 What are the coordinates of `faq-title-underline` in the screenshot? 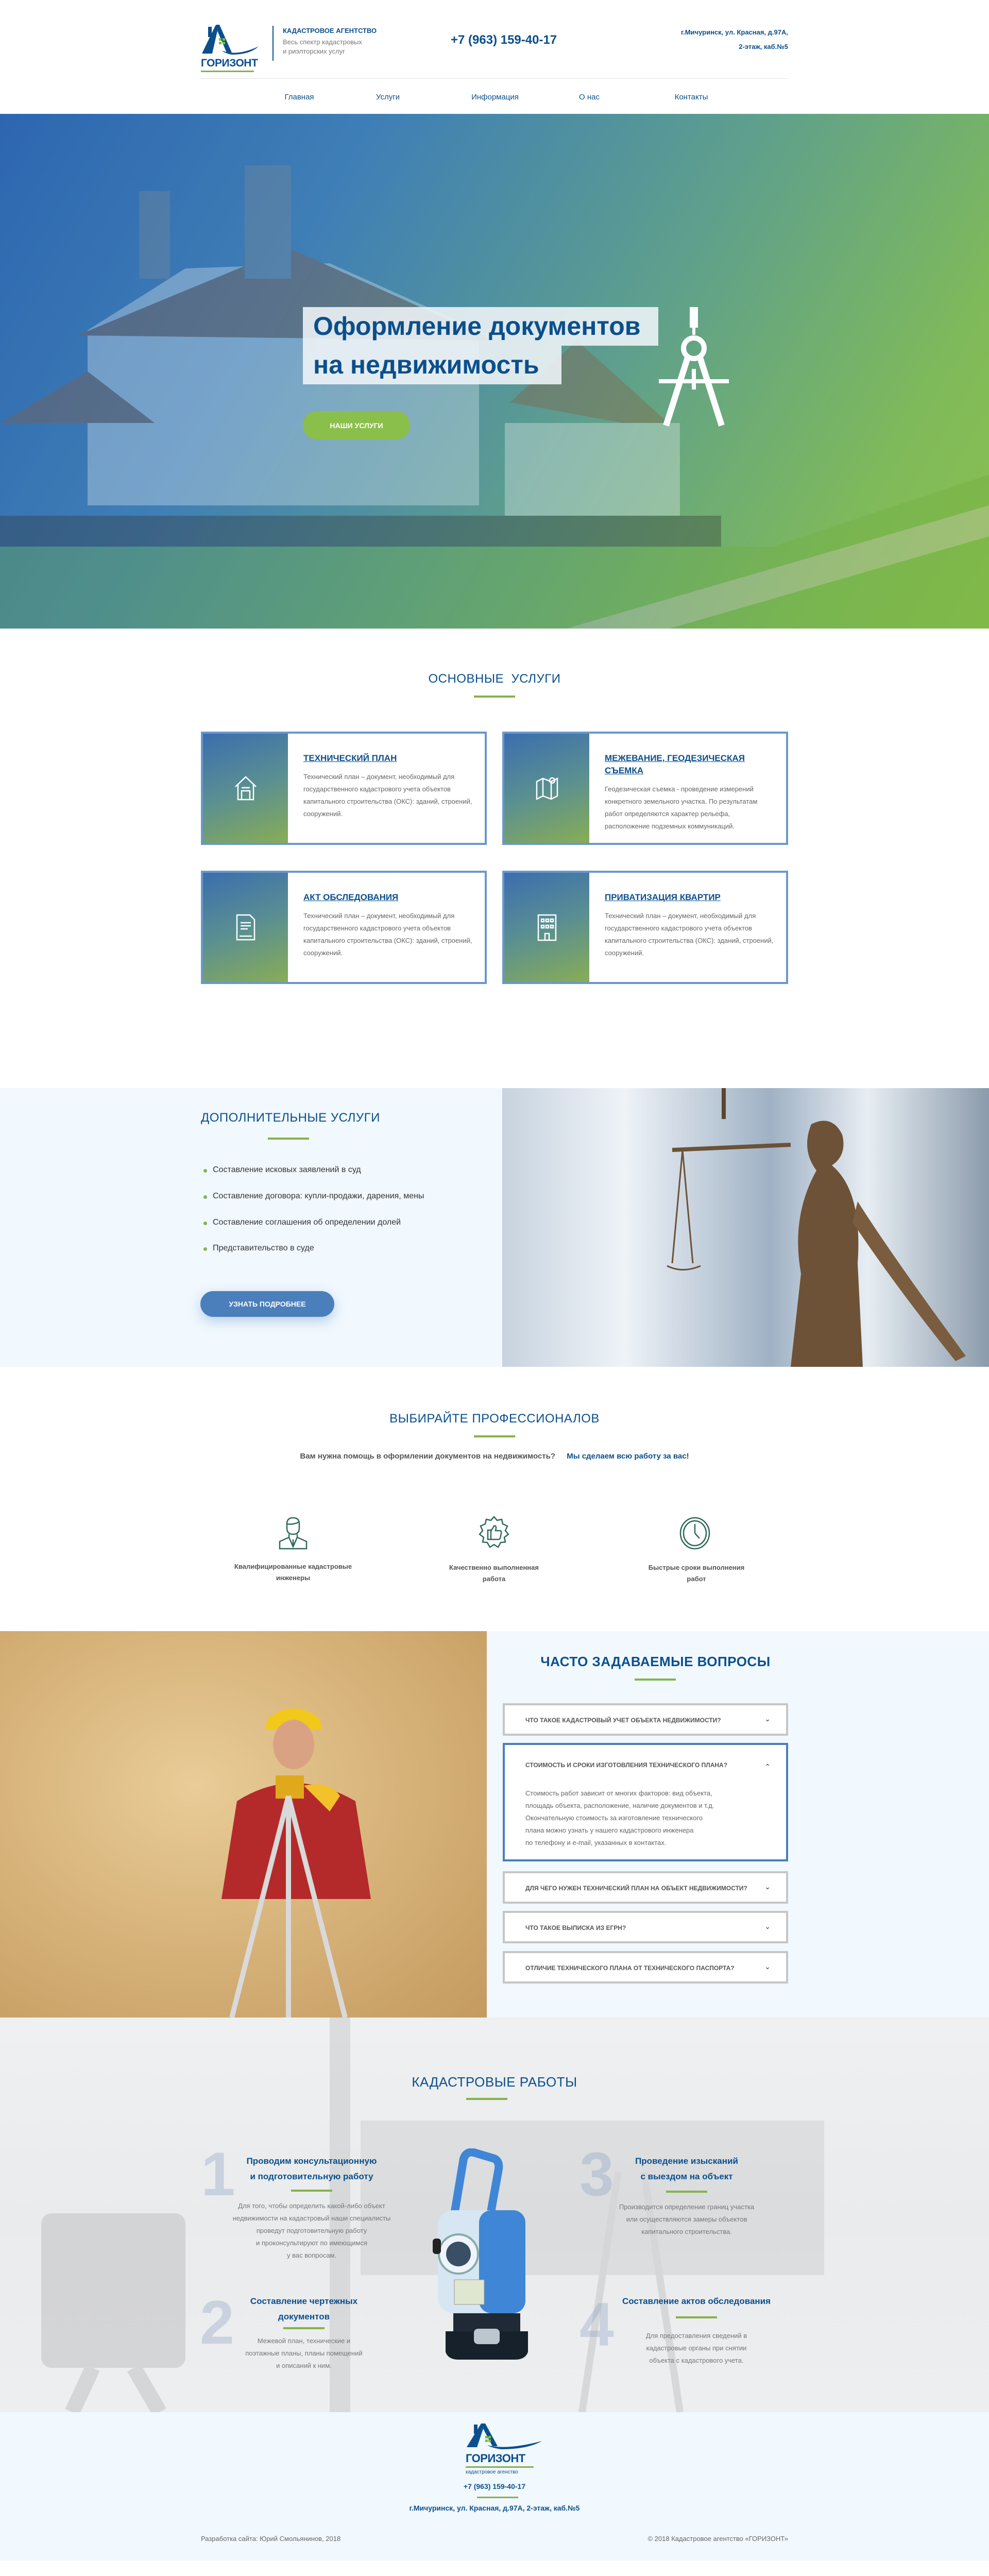 It's located at (655, 1680).